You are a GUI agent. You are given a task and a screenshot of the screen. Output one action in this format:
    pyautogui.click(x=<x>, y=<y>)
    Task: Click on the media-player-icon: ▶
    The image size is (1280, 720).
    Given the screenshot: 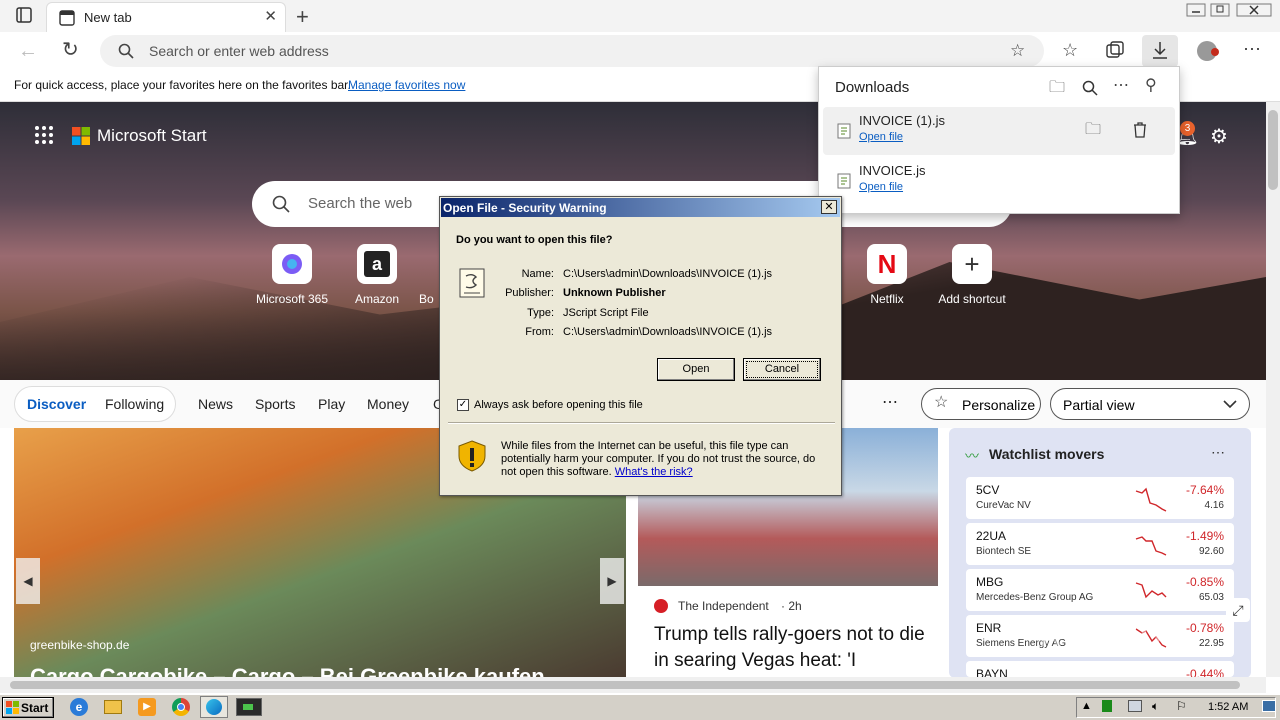 What is the action you would take?
    pyautogui.click(x=147, y=707)
    